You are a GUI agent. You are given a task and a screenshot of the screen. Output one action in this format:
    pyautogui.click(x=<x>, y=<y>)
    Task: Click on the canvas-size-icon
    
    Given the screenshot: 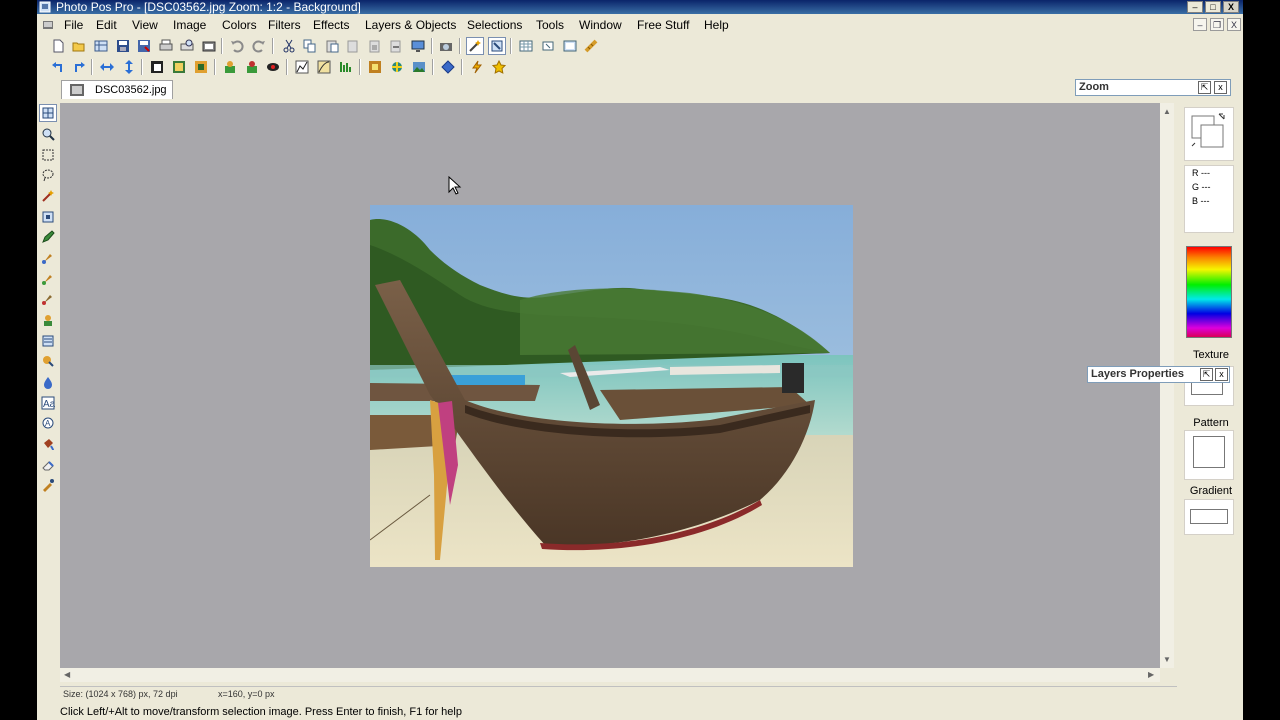 What is the action you would take?
    pyautogui.click(x=179, y=67)
    